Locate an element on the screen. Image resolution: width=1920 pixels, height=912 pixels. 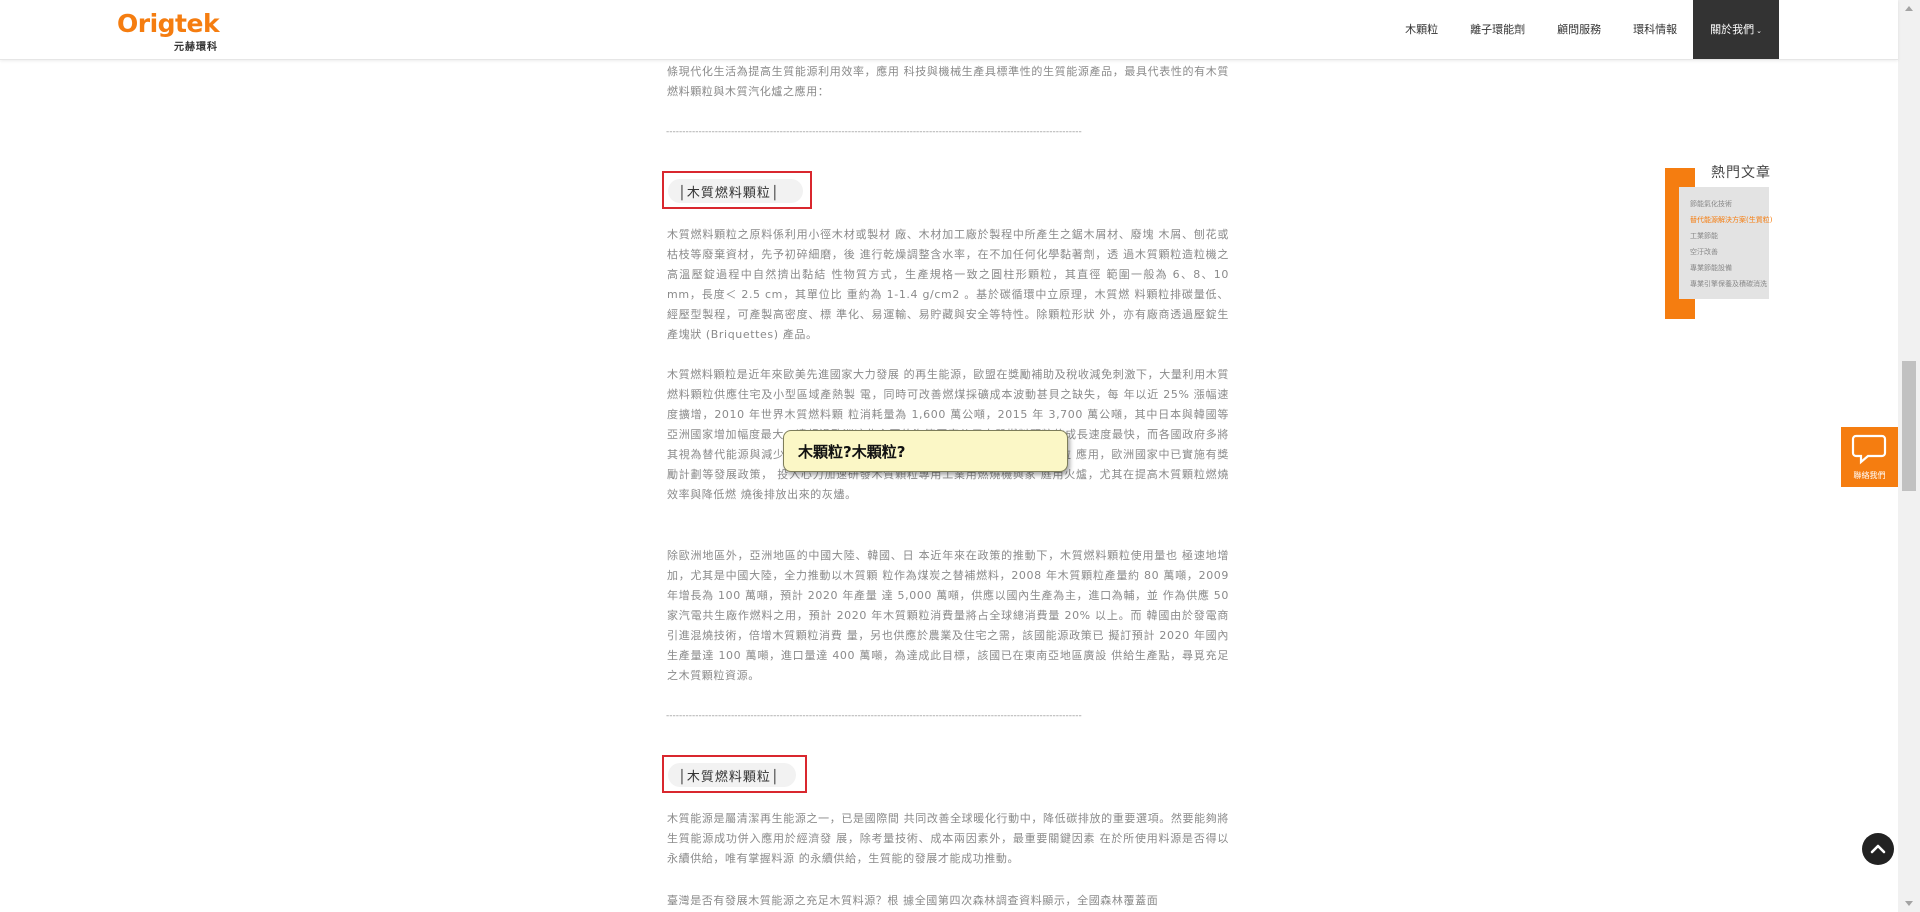
contact-label: 聯絡我們 is located at coordinates (1869, 475).